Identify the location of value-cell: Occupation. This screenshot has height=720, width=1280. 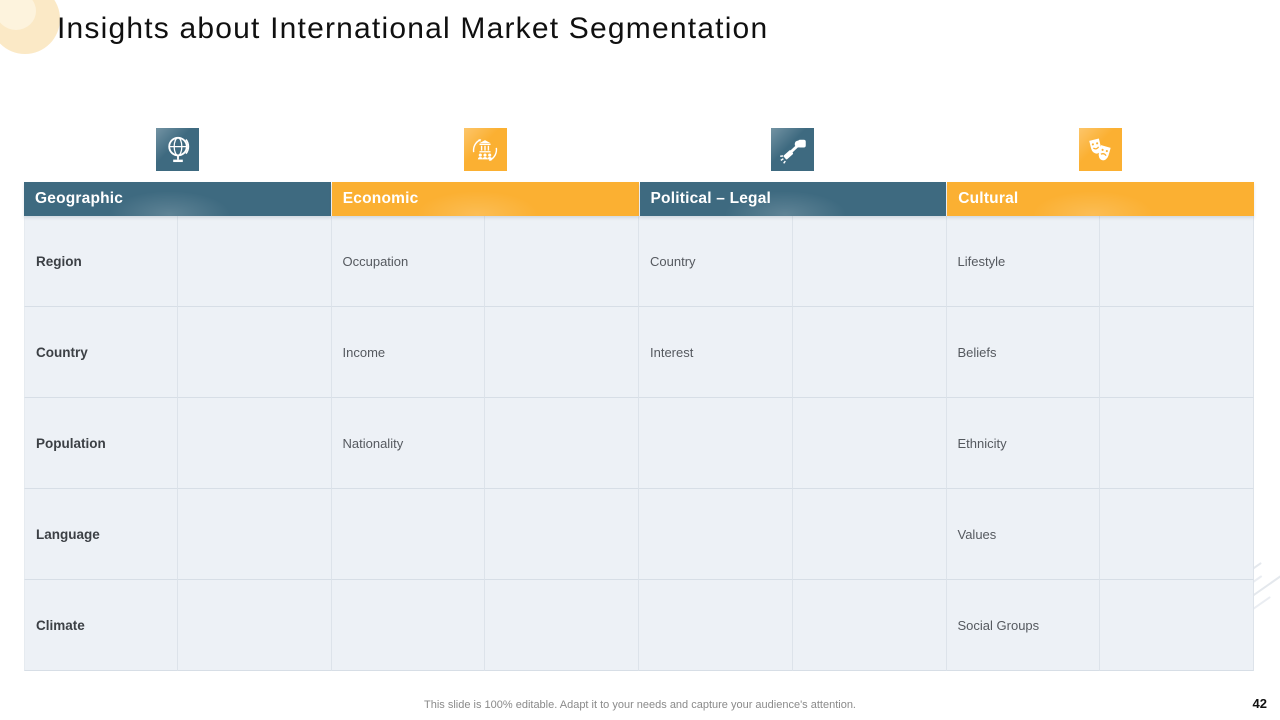
(408, 261).